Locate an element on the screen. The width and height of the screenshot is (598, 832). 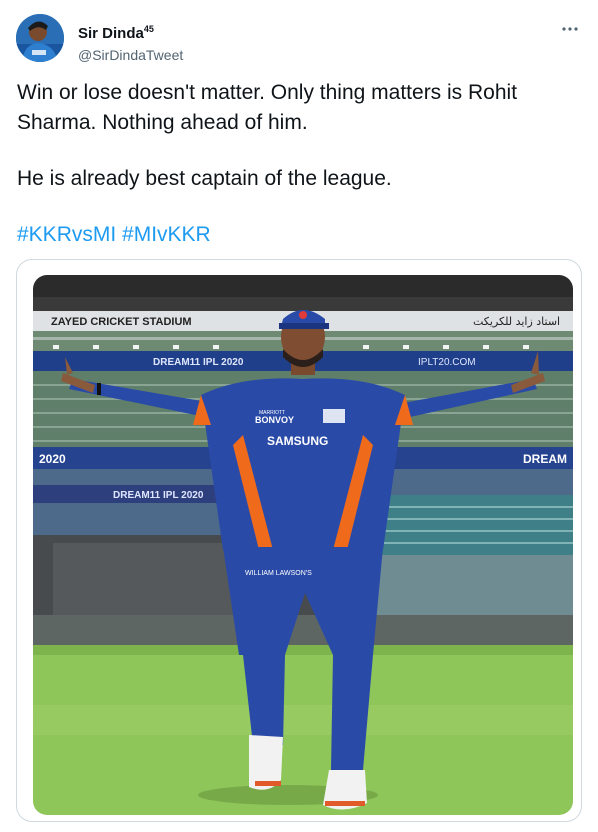
ellipsis-icon is located at coordinates (570, 29).